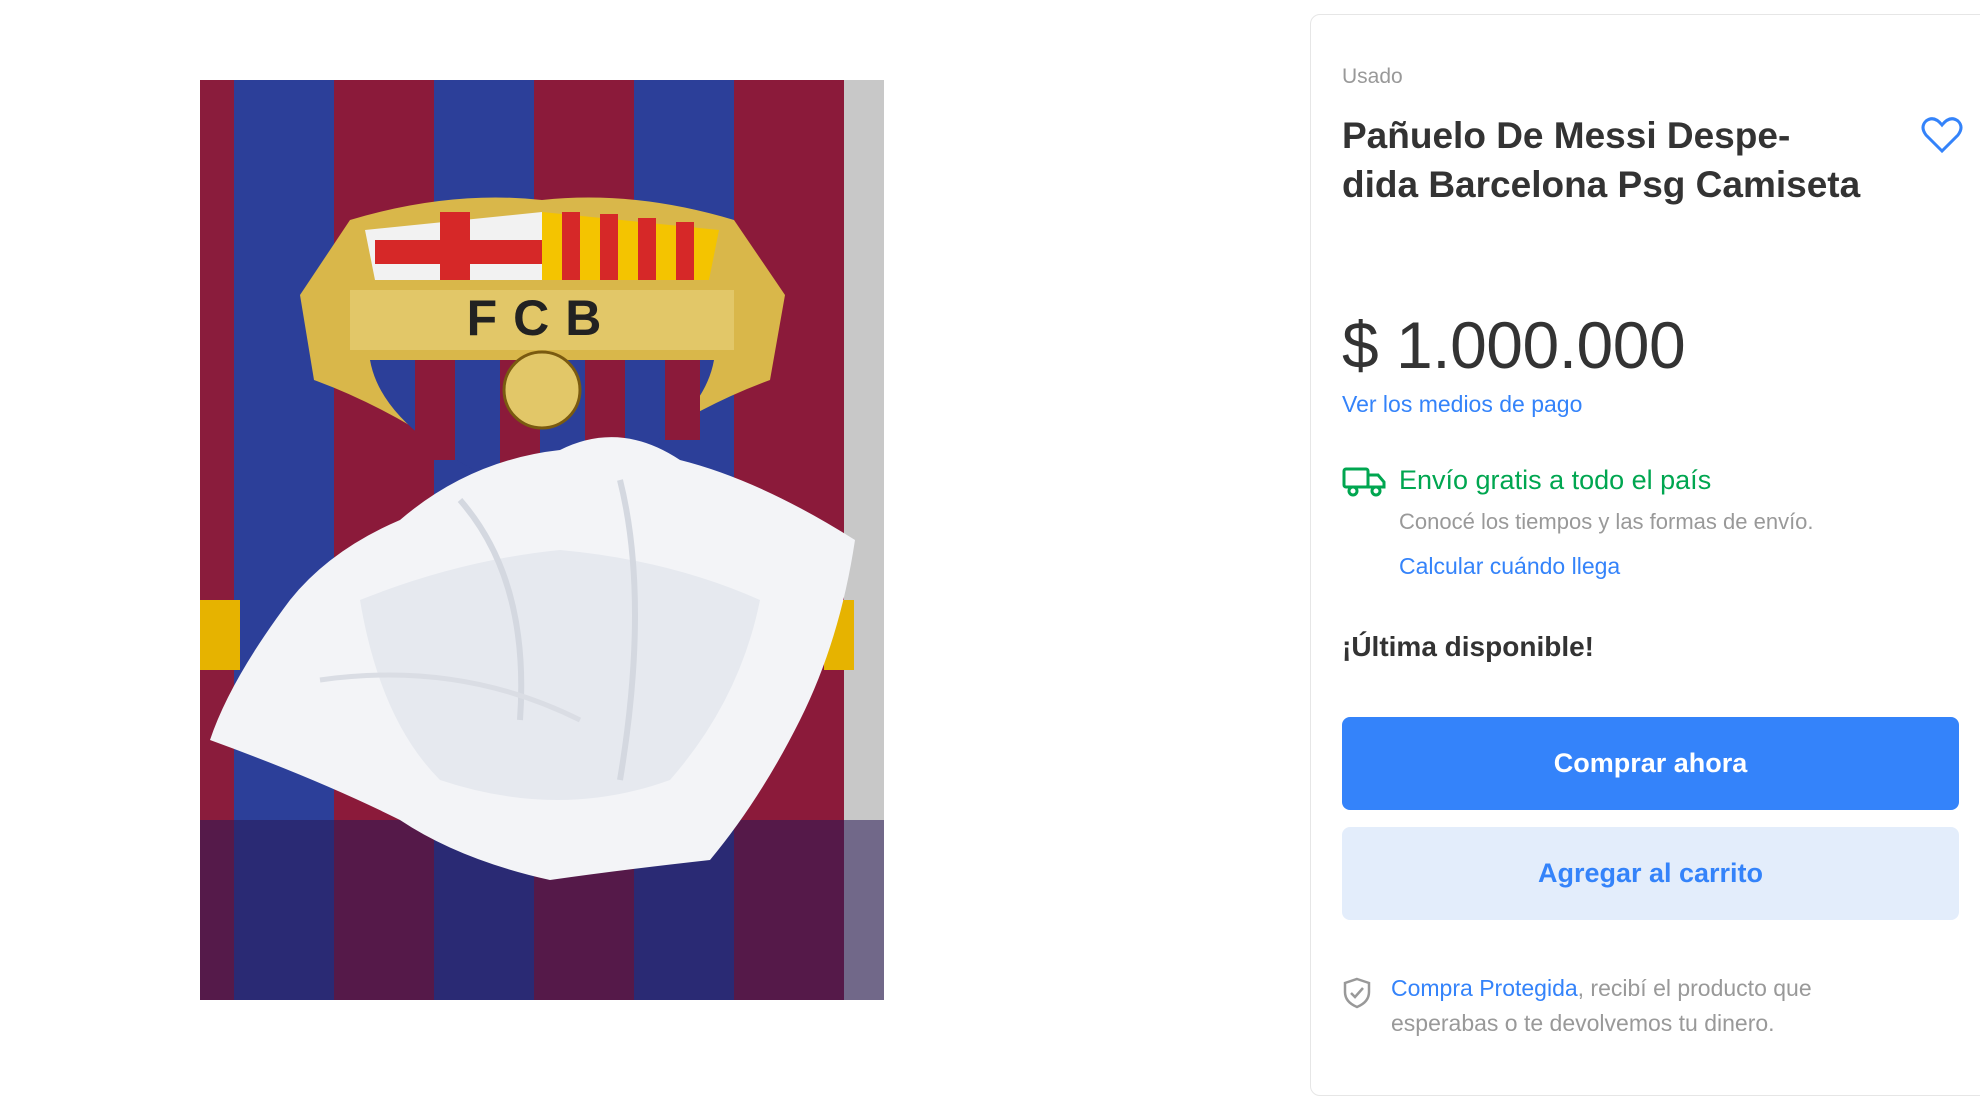 This screenshot has width=1980, height=1096. Describe the element at coordinates (542, 318) in the screenshot. I see `crest-text: FCB` at that location.